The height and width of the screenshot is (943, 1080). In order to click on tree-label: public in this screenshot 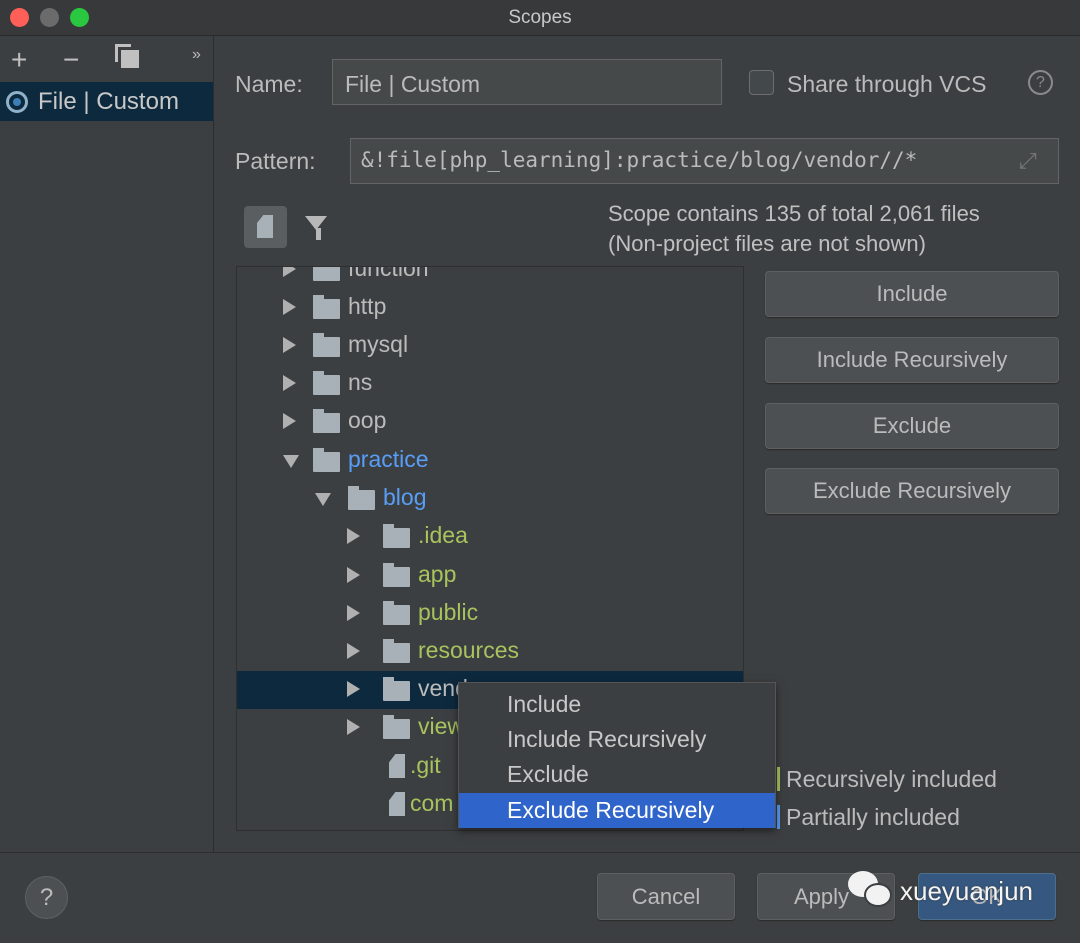, I will do `click(448, 612)`.